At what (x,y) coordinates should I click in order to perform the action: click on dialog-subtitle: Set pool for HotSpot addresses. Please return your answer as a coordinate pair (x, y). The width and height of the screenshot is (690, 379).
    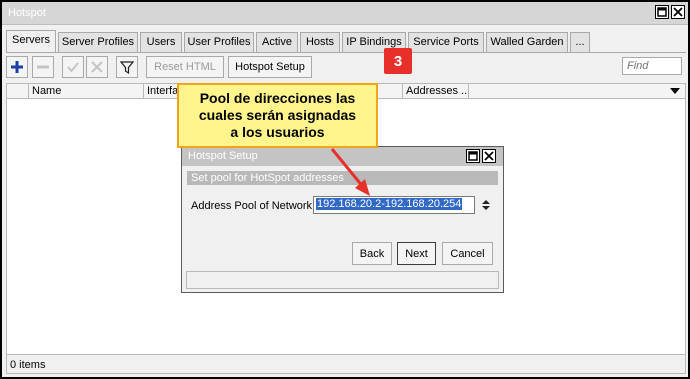
    Looking at the image, I should click on (342, 178).